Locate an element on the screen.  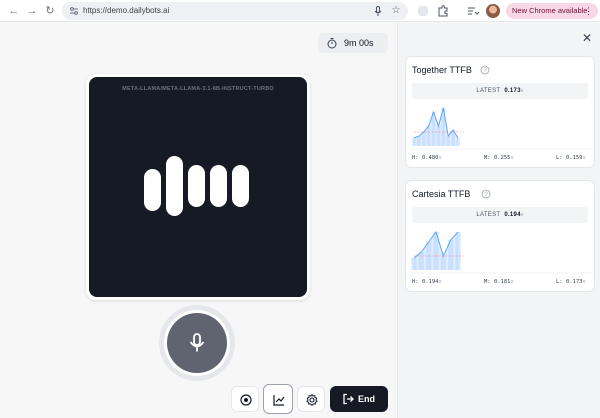
site-settings-icon is located at coordinates (74, 11).